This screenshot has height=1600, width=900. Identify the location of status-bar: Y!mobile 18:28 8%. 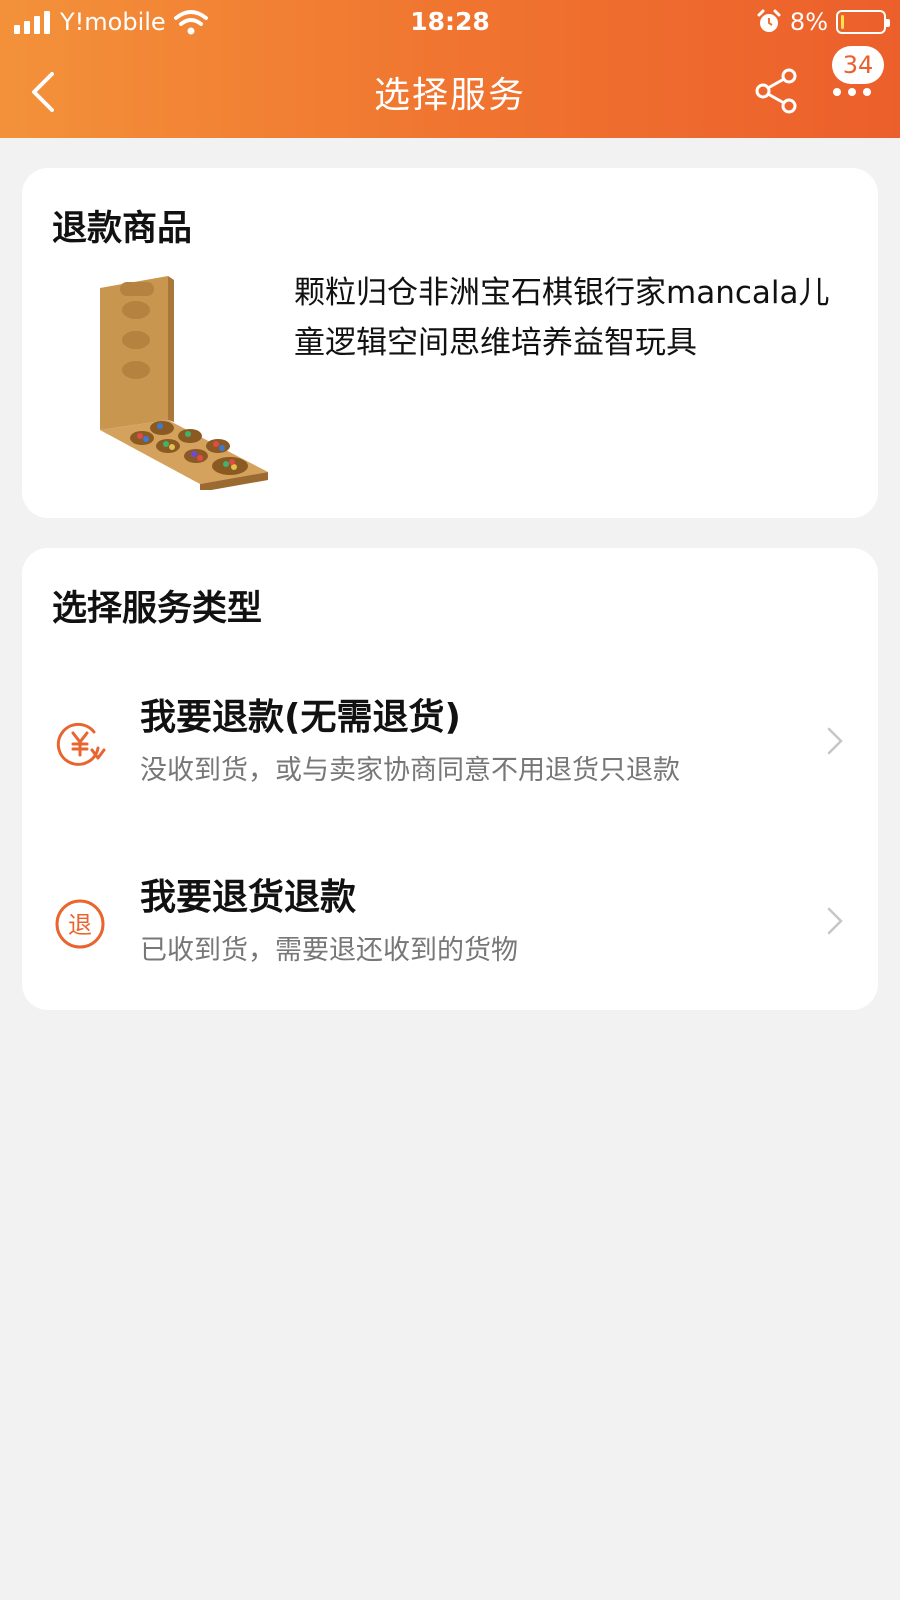
(450, 23).